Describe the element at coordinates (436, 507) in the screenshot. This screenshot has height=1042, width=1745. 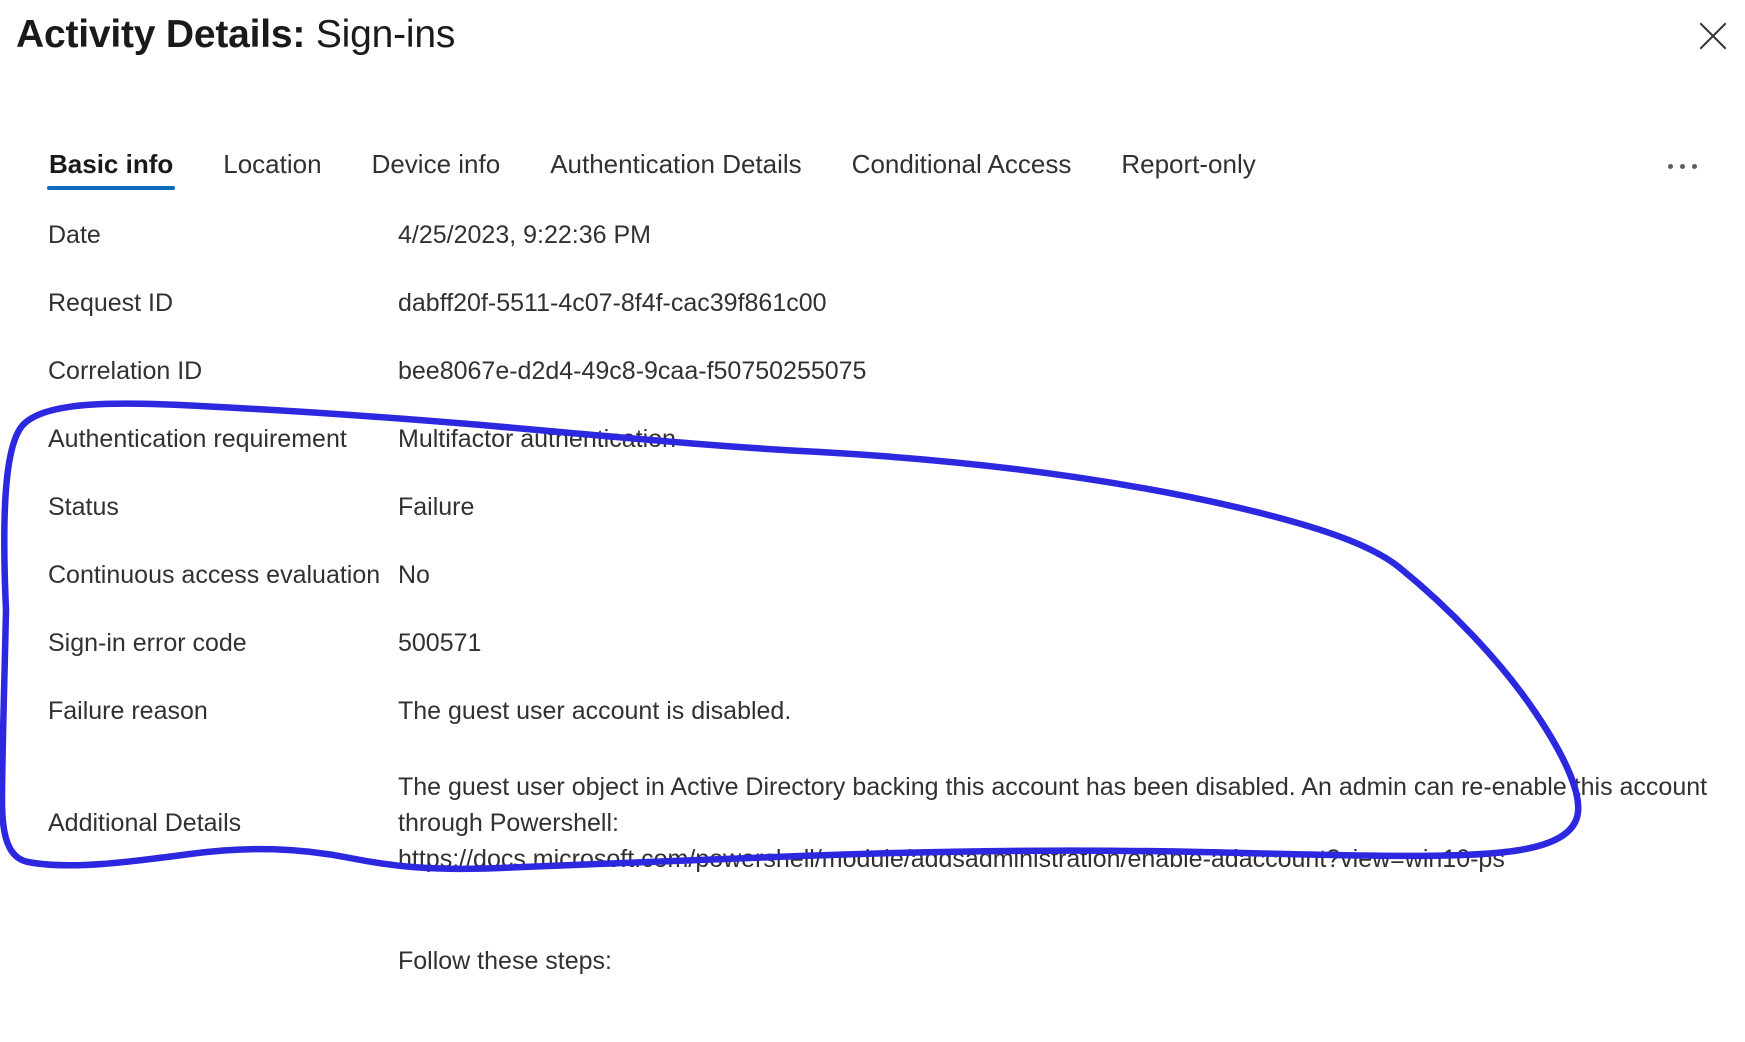
I see `detail-value: Failure` at that location.